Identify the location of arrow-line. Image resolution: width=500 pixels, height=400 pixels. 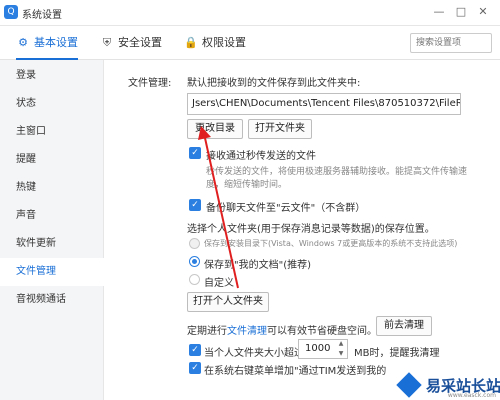
(221, 213).